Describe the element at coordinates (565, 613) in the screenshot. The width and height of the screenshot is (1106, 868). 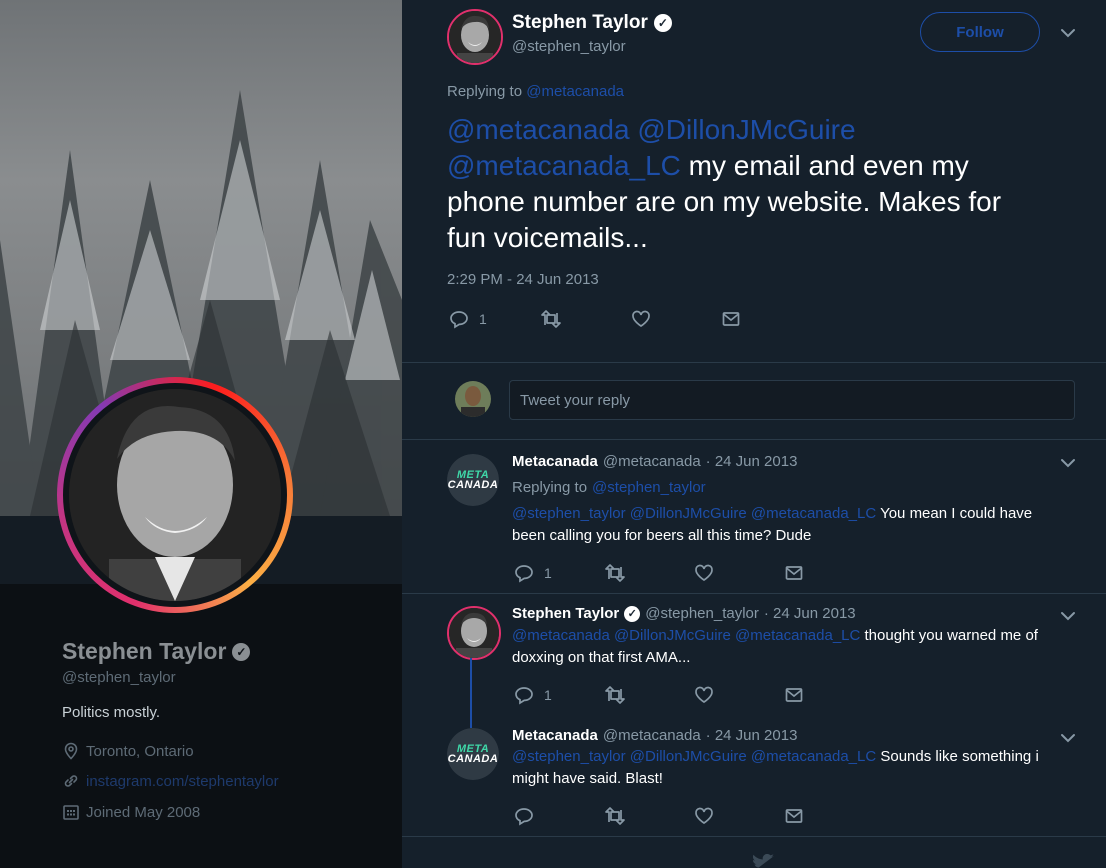
I see `reply-author-name: Stephen Taylor` at that location.